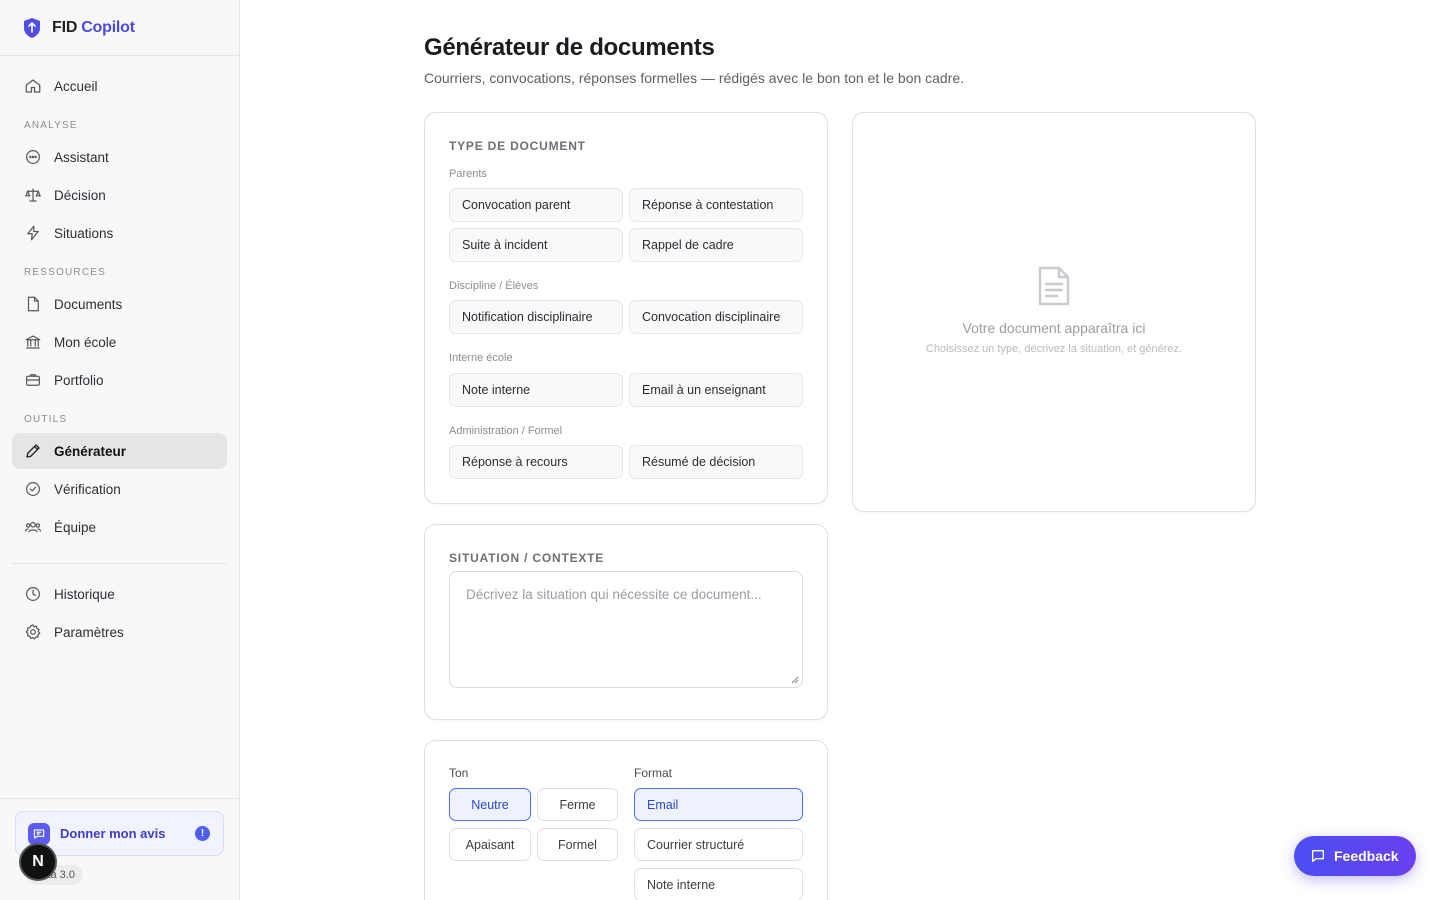  Describe the element at coordinates (459, 773) in the screenshot. I see `tone-label: Ton` at that location.